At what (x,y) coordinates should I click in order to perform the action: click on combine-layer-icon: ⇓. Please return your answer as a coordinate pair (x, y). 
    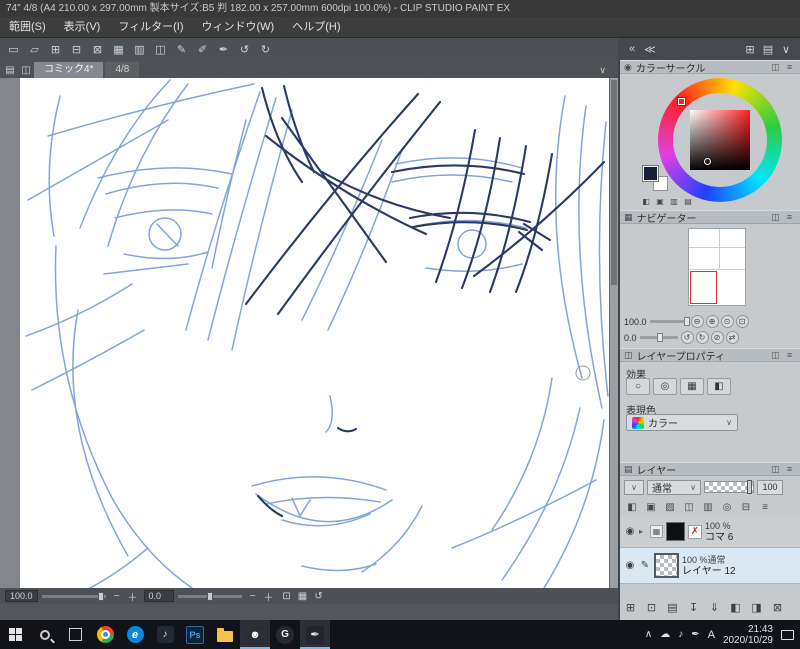
    Looking at the image, I should click on (714, 607).